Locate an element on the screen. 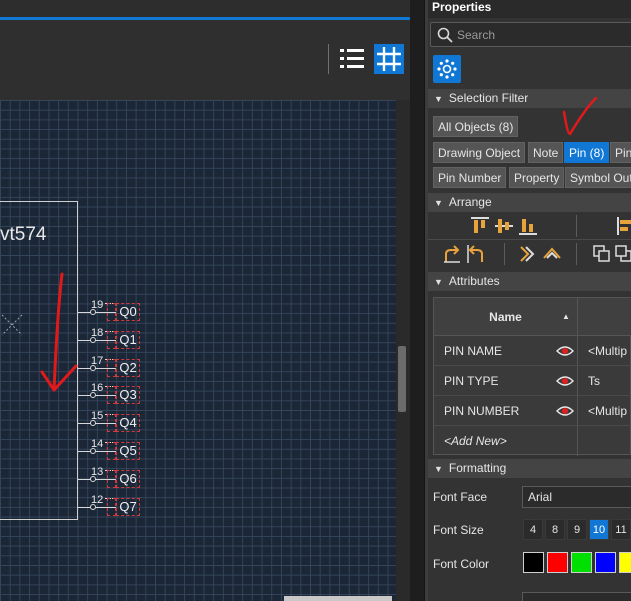 The width and height of the screenshot is (631, 601). flip-vertical-icon is located at coordinates (552, 253).